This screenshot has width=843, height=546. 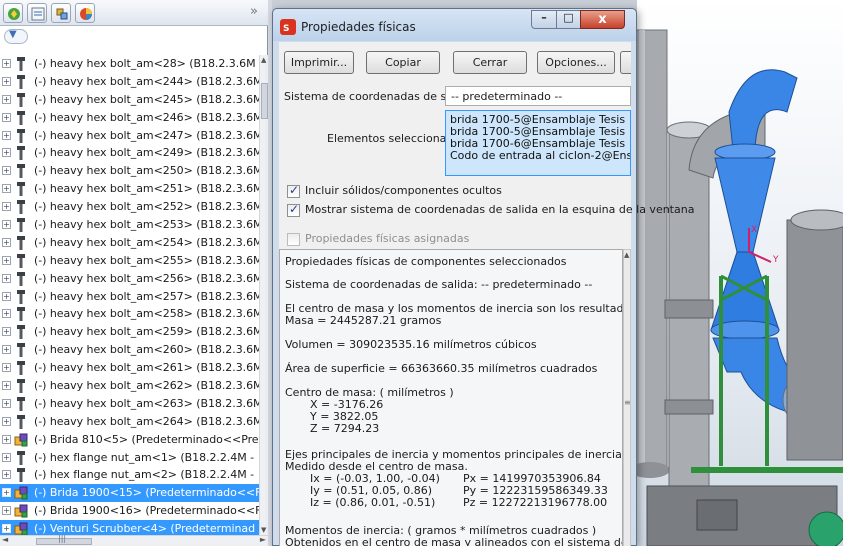 I want to click on tree-item: + (-) heavy hex bolt_am<263> (B18.2.3.6M, so click(x=129, y=404).